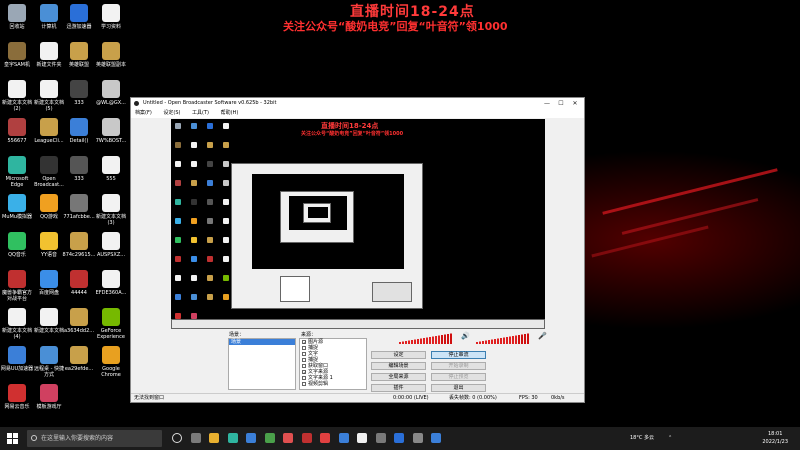 The width and height of the screenshot is (800, 450). What do you see at coordinates (111, 169) in the screenshot?
I see `desktop-icon: 555` at bounding box center [111, 169].